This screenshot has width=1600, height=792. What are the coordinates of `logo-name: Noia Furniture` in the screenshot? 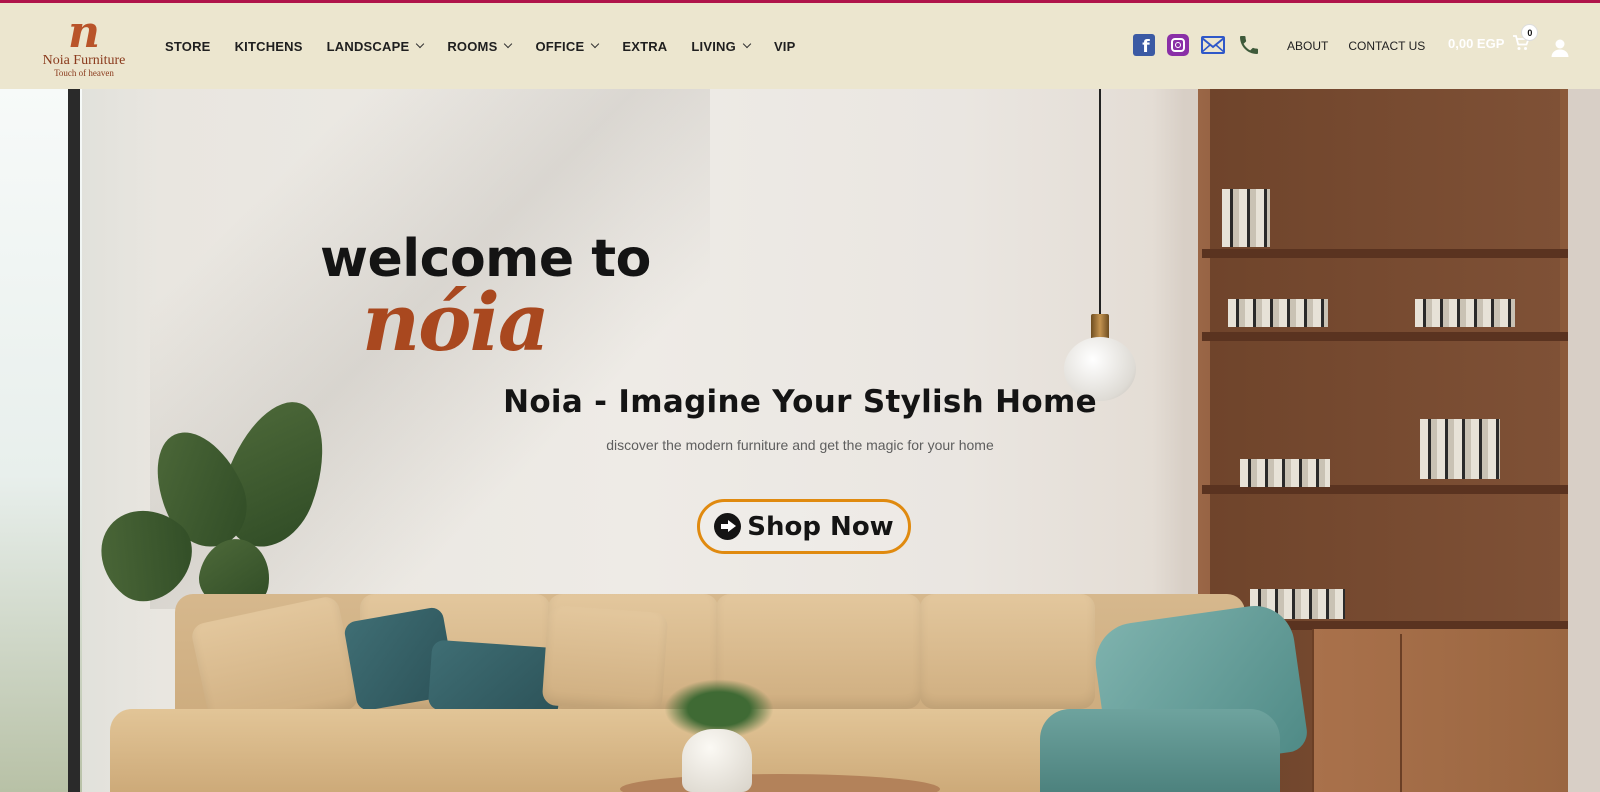 It's located at (84, 60).